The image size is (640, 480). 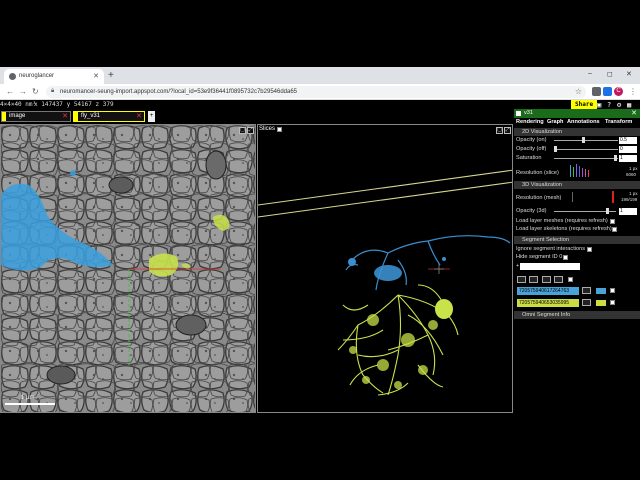 What do you see at coordinates (529, 158) in the screenshot?
I see `saturation-label: Saturation` at bounding box center [529, 158].